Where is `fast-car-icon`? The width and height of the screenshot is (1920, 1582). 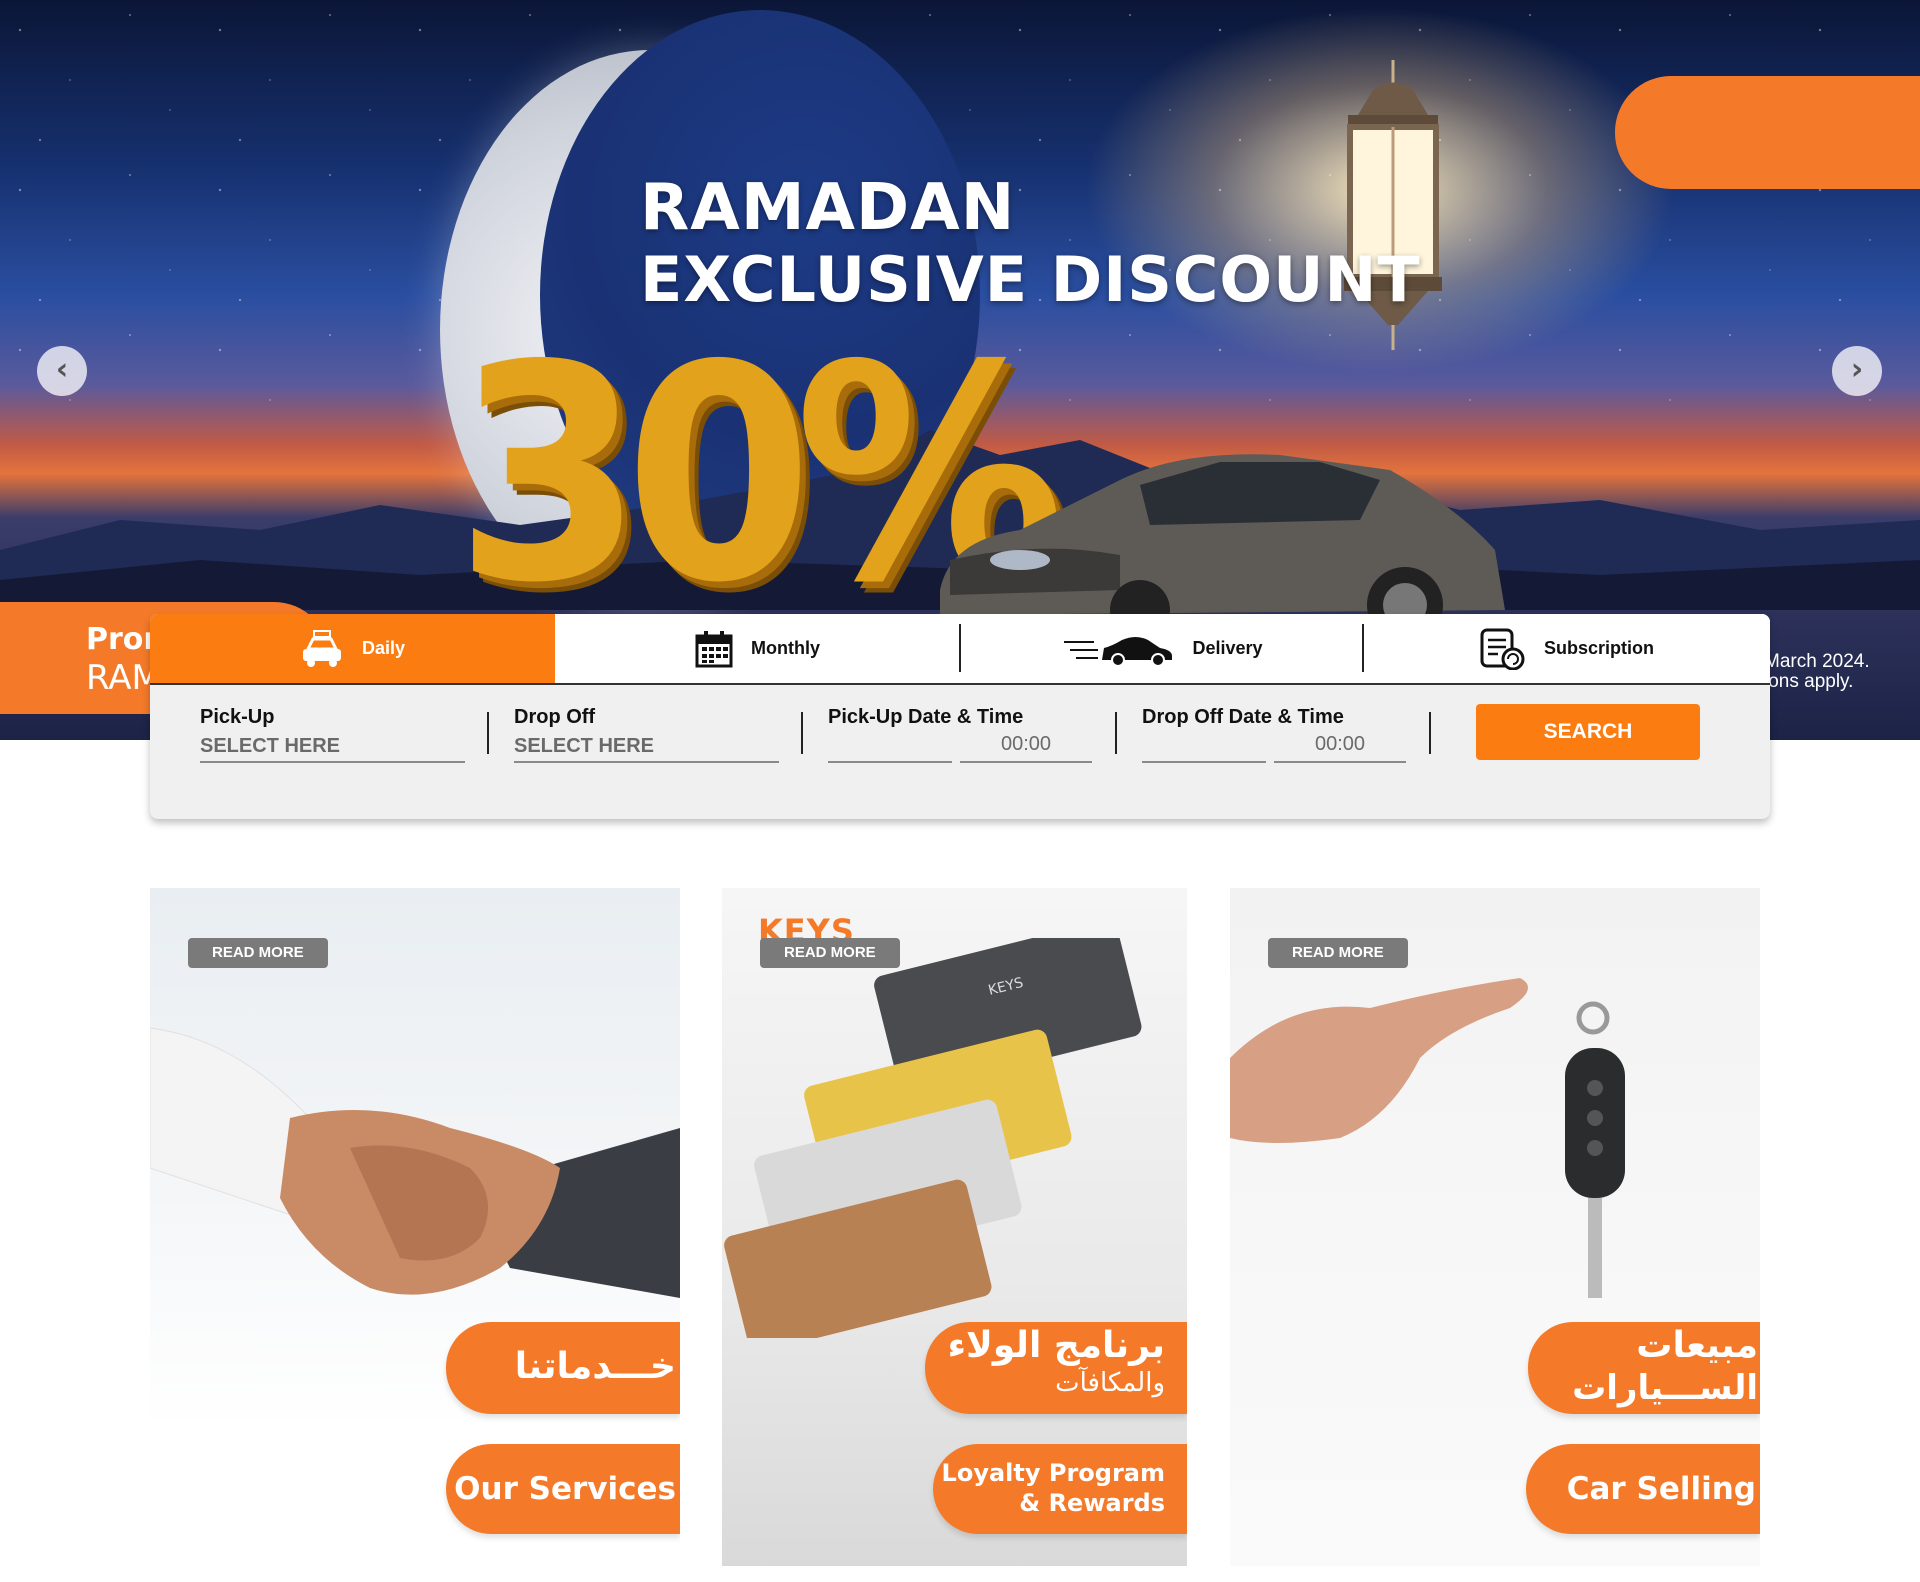
fast-car-icon is located at coordinates (1118, 651).